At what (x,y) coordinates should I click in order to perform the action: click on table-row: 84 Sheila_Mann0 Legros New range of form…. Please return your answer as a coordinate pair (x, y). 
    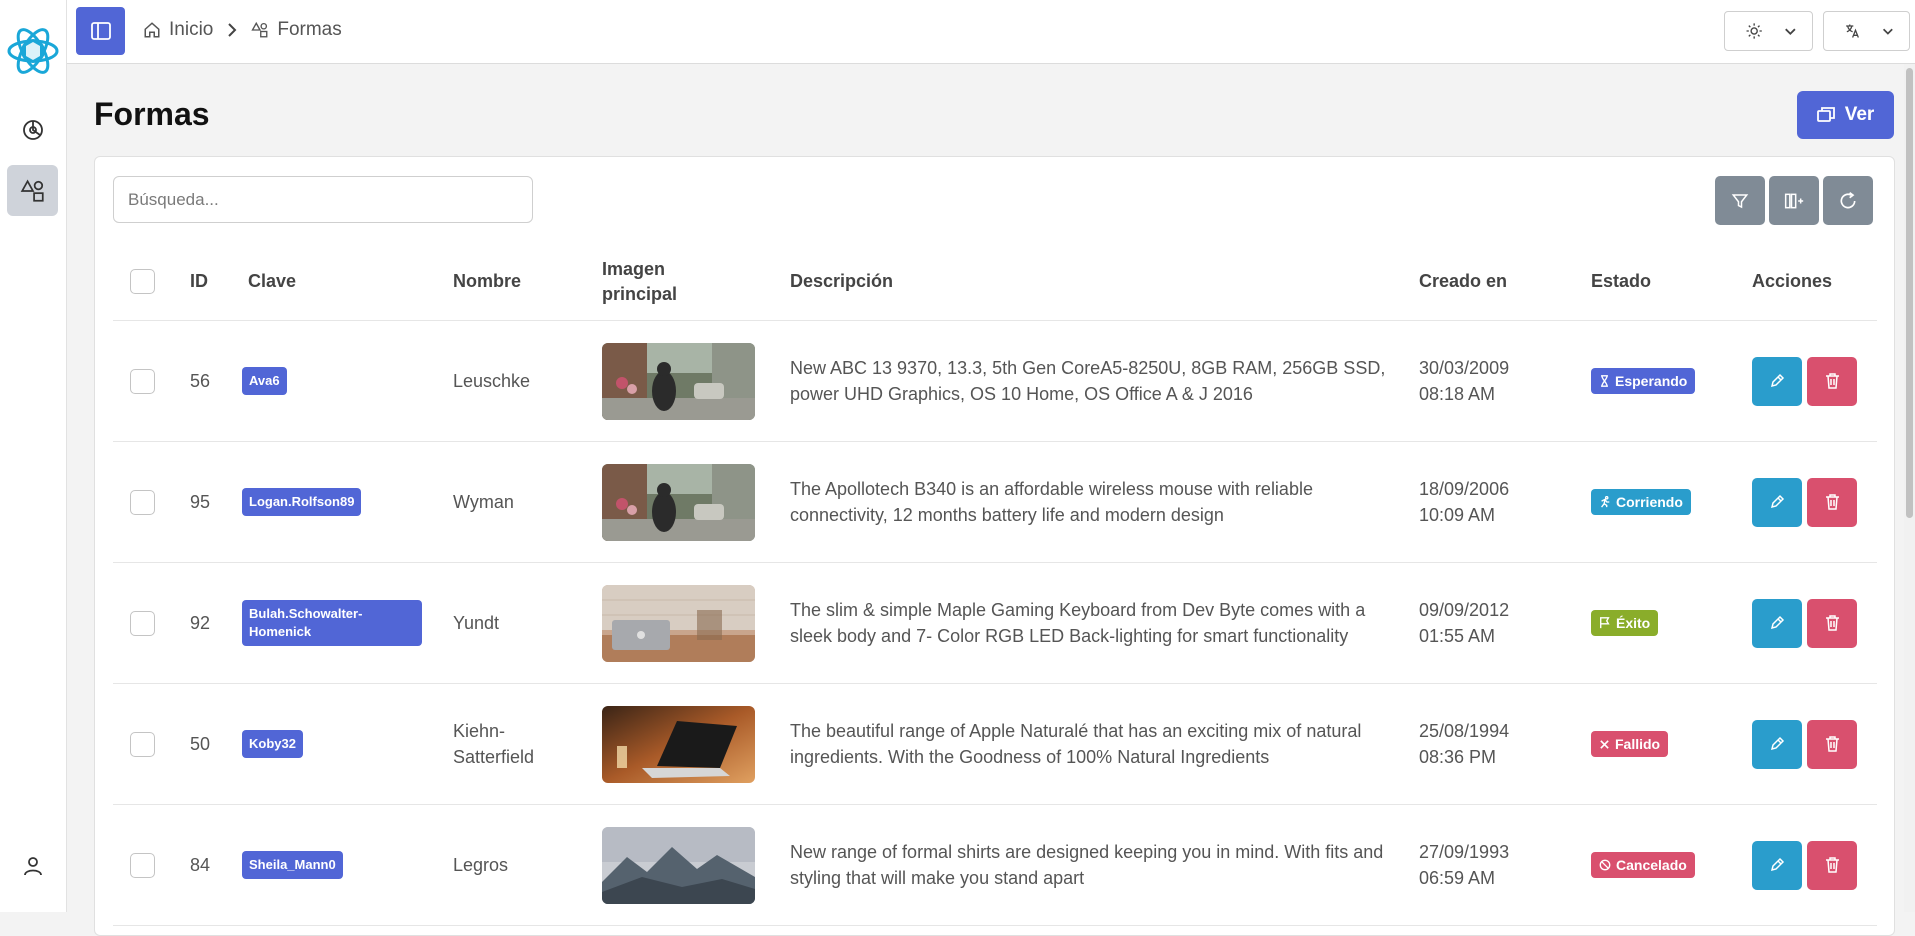
    Looking at the image, I should click on (995, 865).